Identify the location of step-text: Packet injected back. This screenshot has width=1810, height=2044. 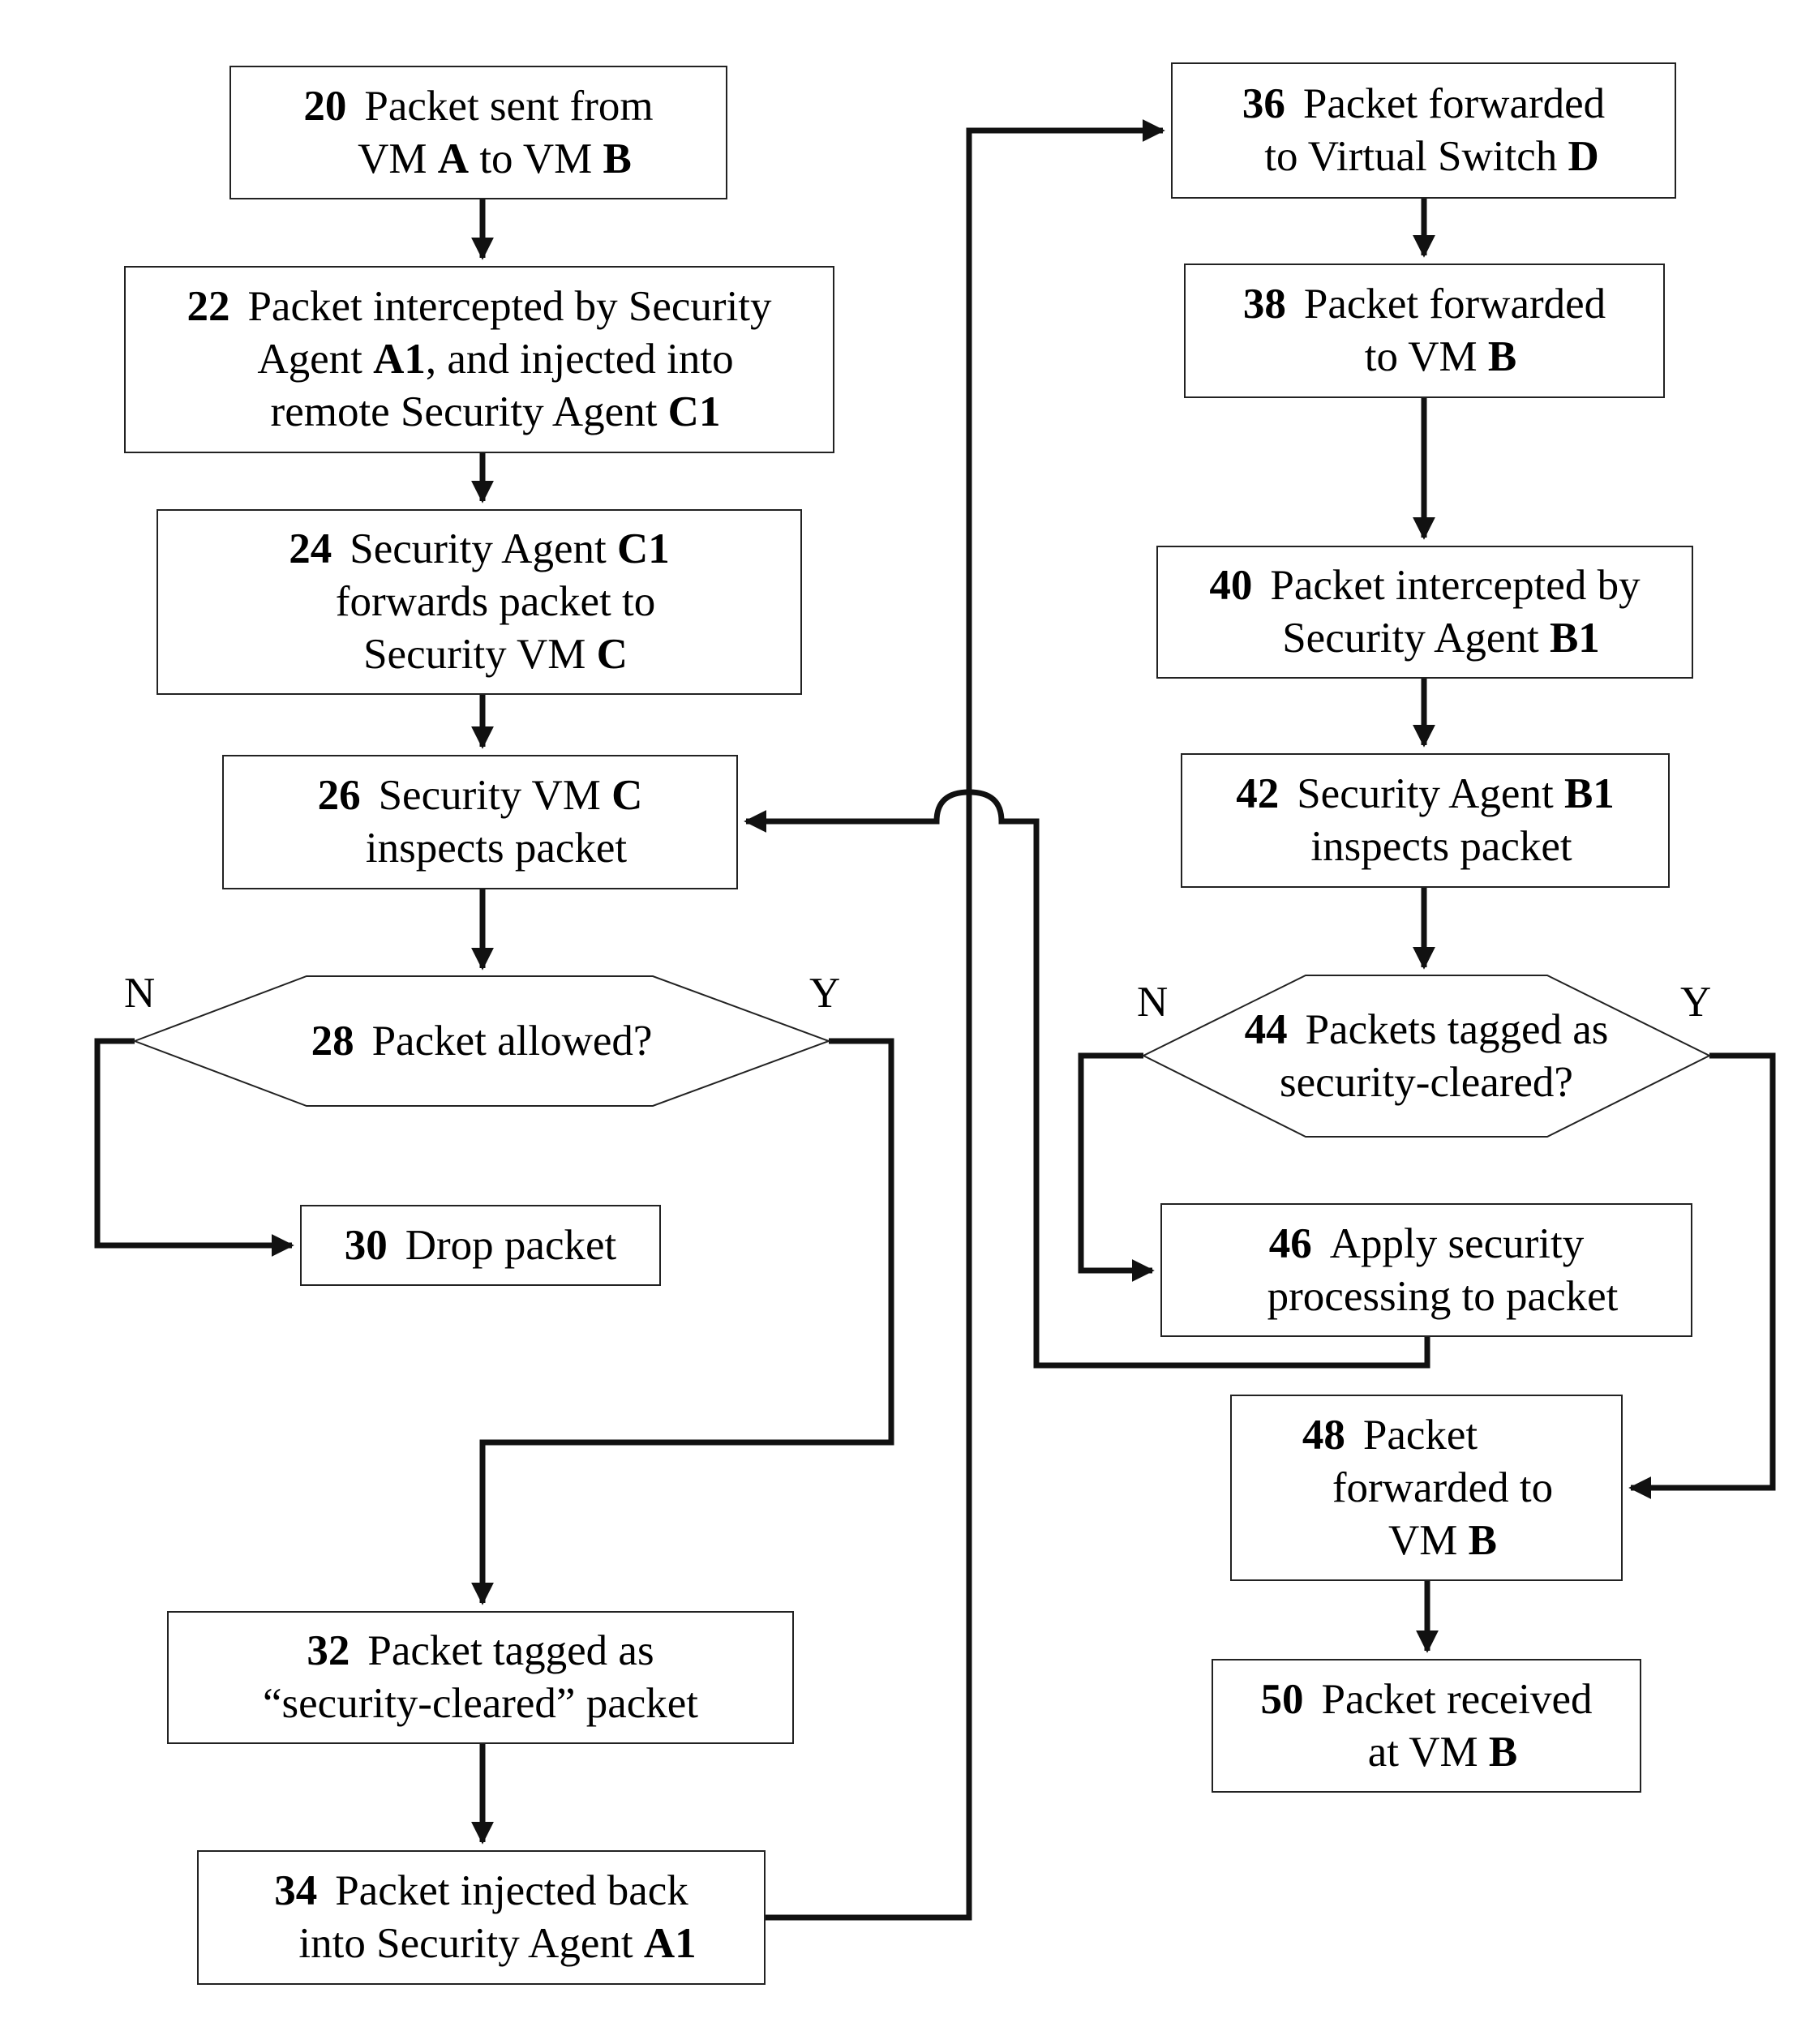
(512, 1891).